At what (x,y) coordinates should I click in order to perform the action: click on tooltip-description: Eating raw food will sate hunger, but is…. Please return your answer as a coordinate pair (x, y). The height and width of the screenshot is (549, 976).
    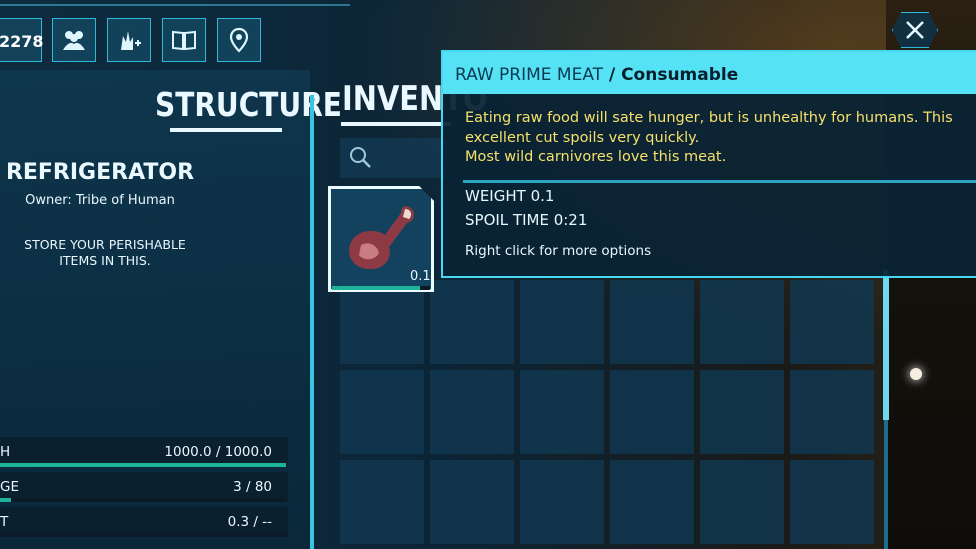
    Looking at the image, I should click on (720, 138).